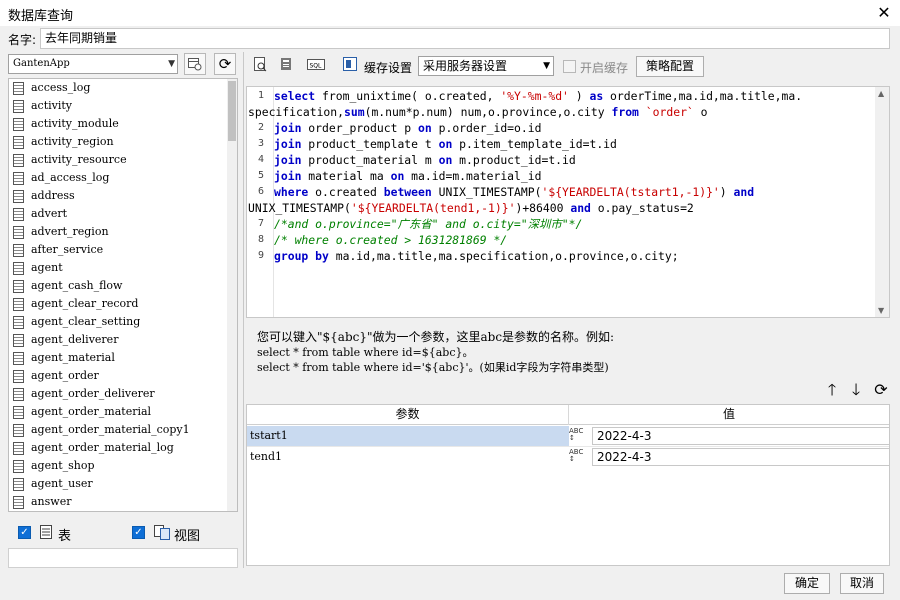 This screenshot has height=600, width=900. I want to click on database-select: GantenApp ▼, so click(93, 64).